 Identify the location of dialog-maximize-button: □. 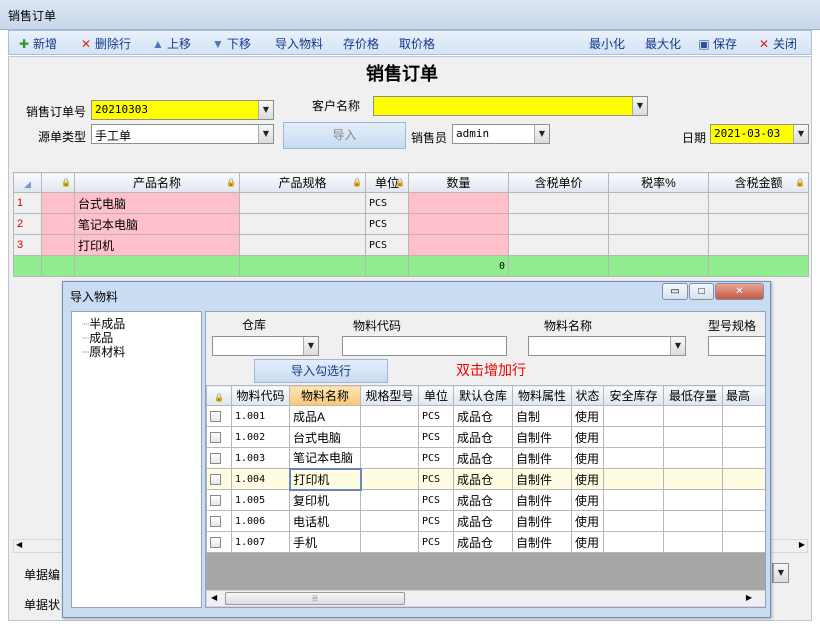
(701, 291).